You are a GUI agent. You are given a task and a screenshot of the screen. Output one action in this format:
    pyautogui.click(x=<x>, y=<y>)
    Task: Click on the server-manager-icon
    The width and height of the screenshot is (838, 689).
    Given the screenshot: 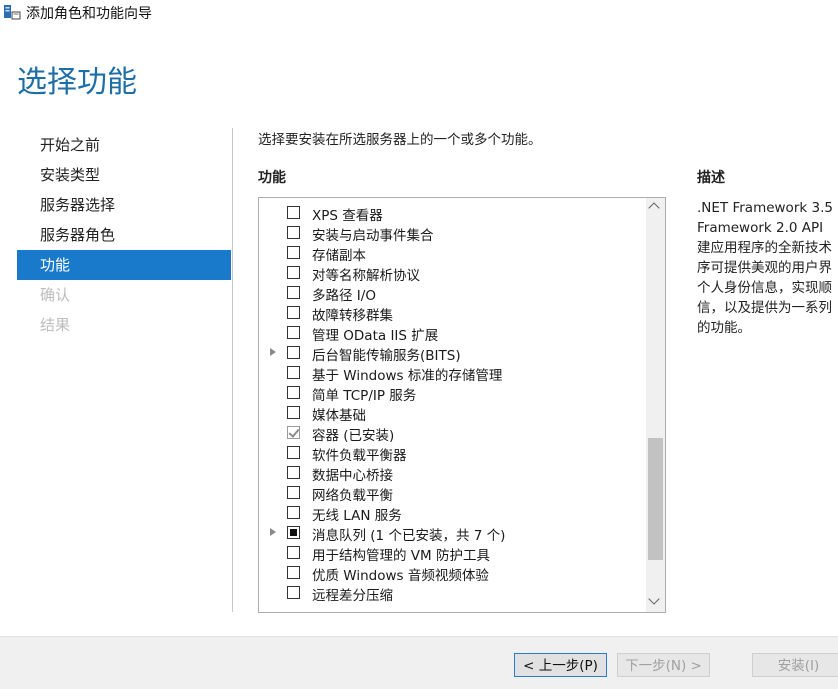 What is the action you would take?
    pyautogui.click(x=12, y=12)
    